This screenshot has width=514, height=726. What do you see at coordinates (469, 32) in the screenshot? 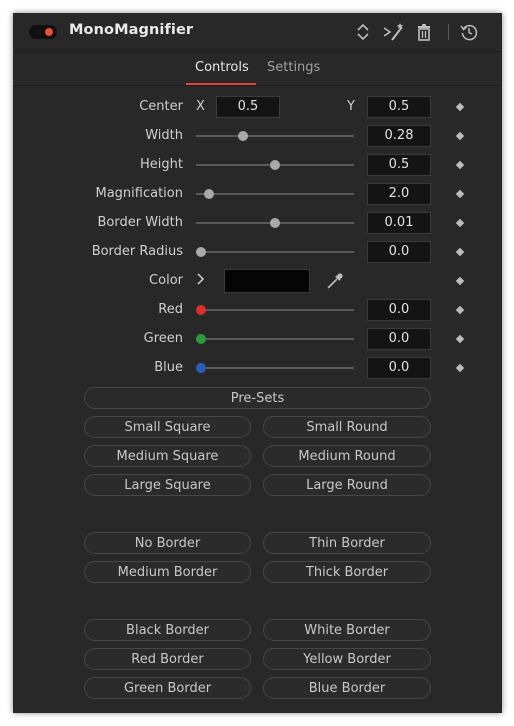
I see `reset-history-icon` at bounding box center [469, 32].